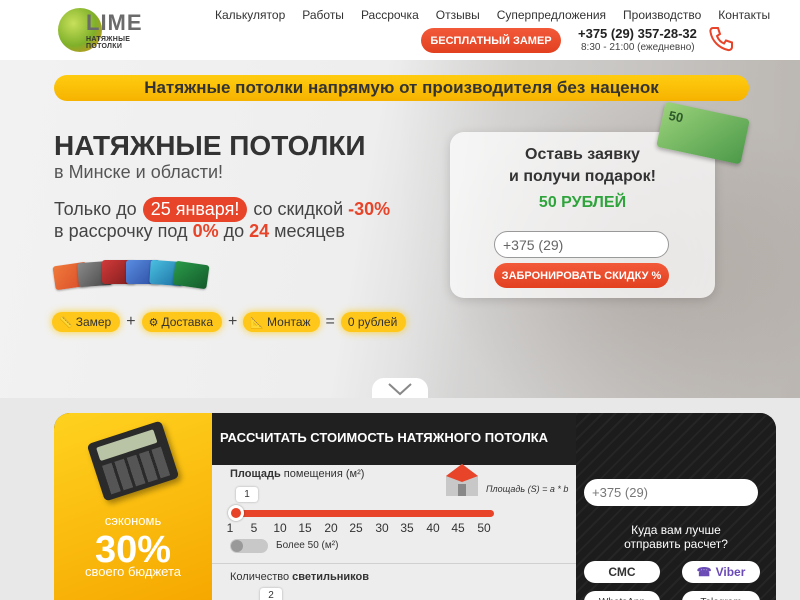  What do you see at coordinates (210, 145) in the screenshot?
I see `hero-title: НАТЯЖНЫЕ ПОТОЛКИ` at bounding box center [210, 145].